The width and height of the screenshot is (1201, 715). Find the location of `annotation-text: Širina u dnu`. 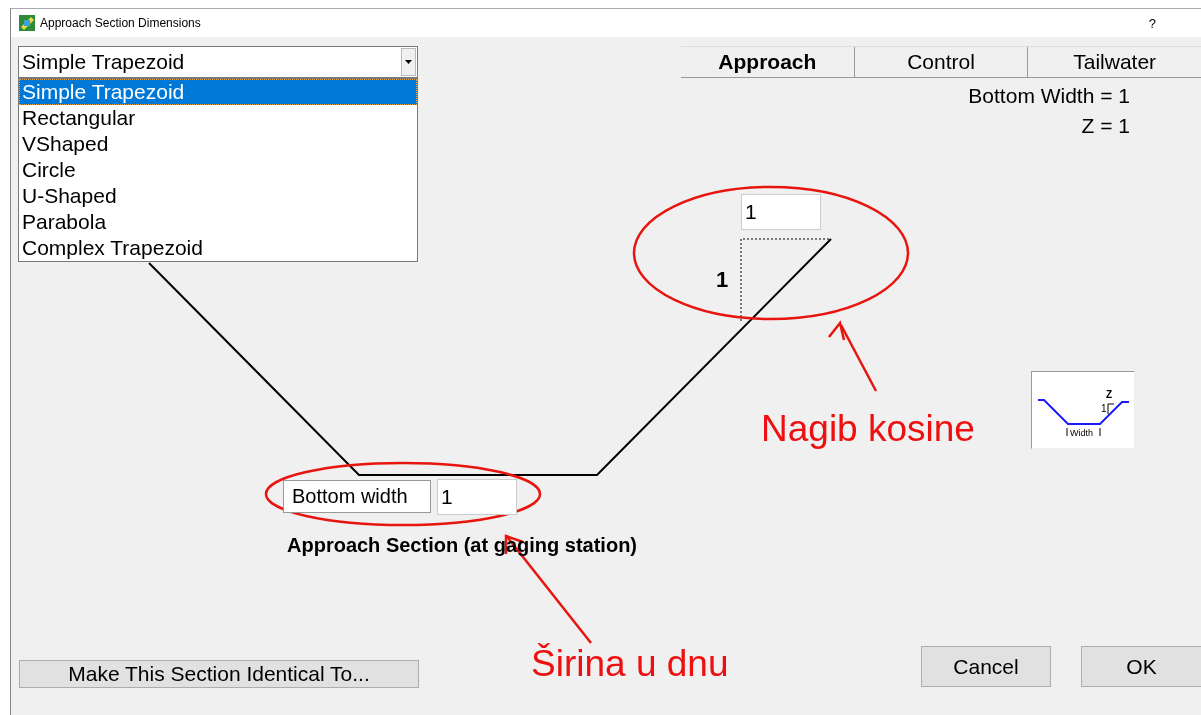

annotation-text: Širina u dnu is located at coordinates (630, 664).